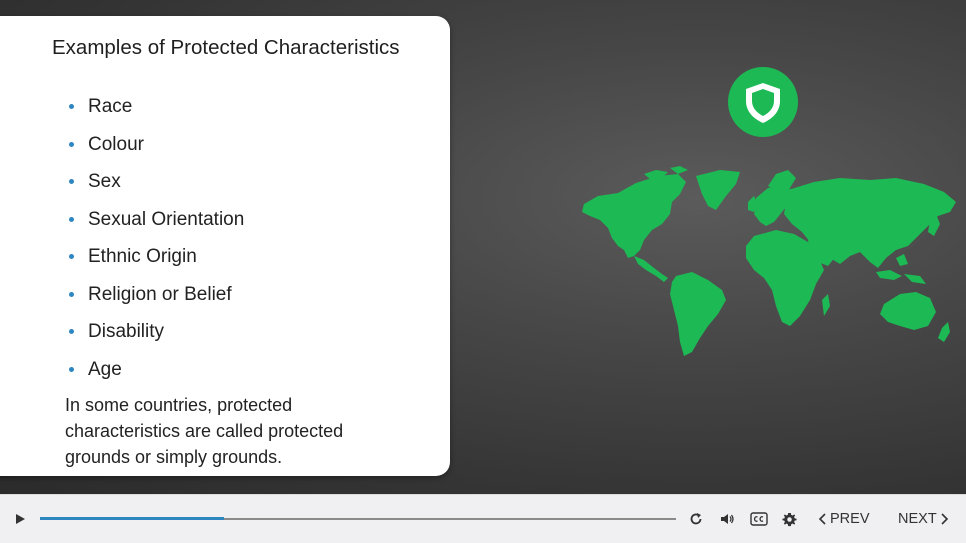  I want to click on play-icon, so click(20, 519).